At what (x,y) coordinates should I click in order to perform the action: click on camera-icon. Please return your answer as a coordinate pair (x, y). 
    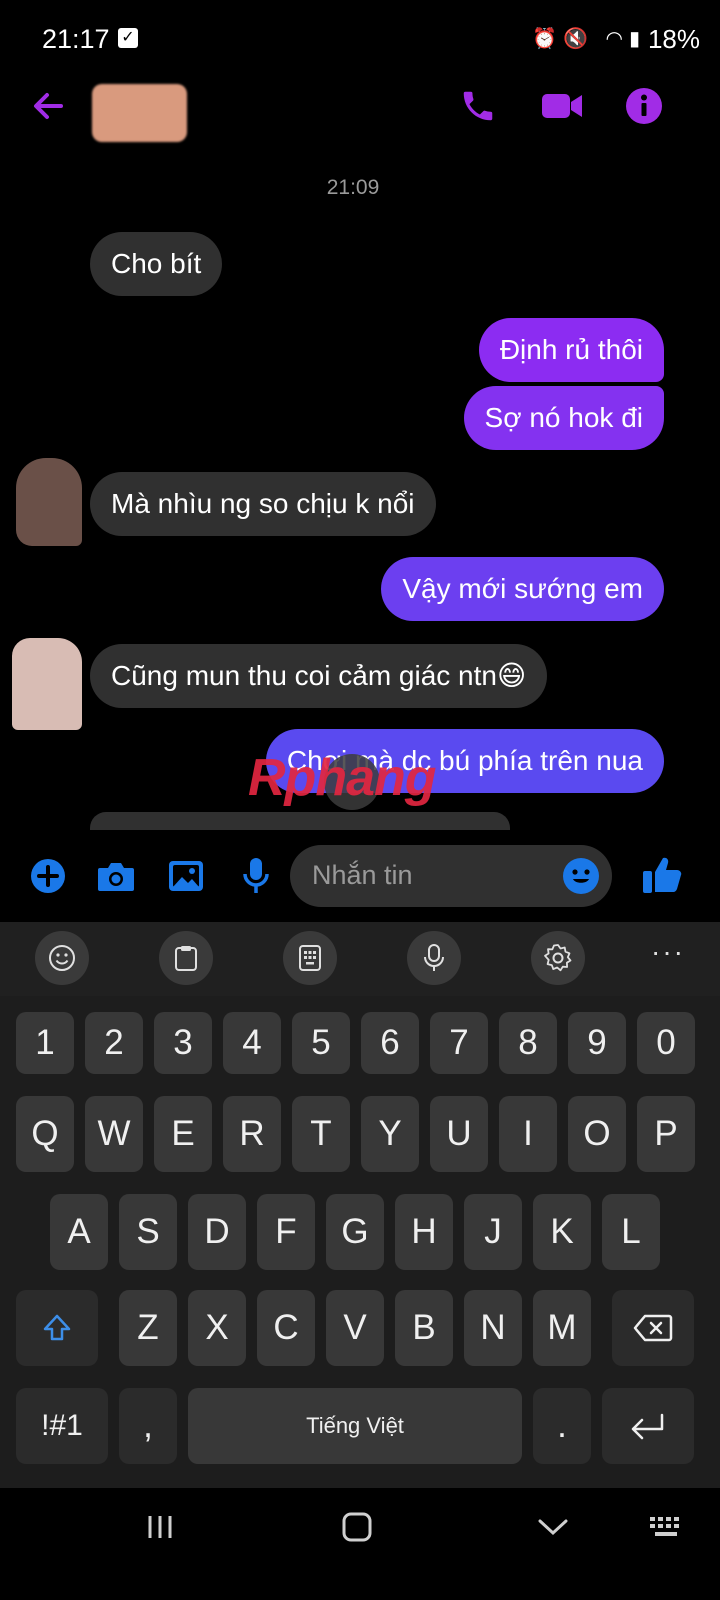
    Looking at the image, I should click on (116, 876).